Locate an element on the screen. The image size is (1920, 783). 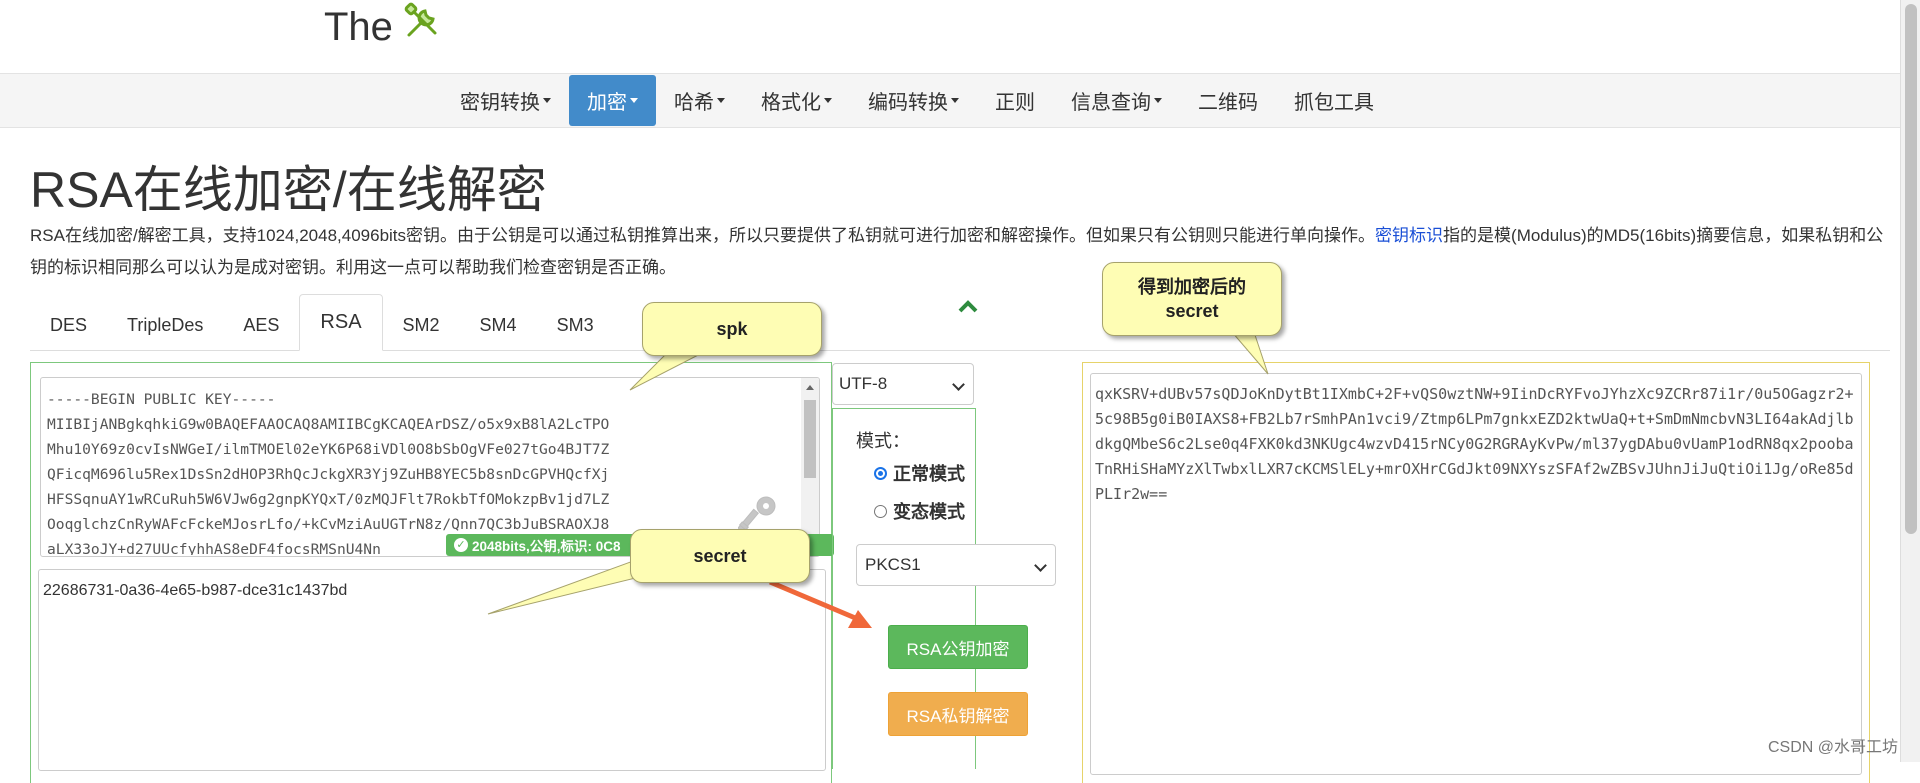
tab-sm4: SM4 is located at coordinates (498, 325).